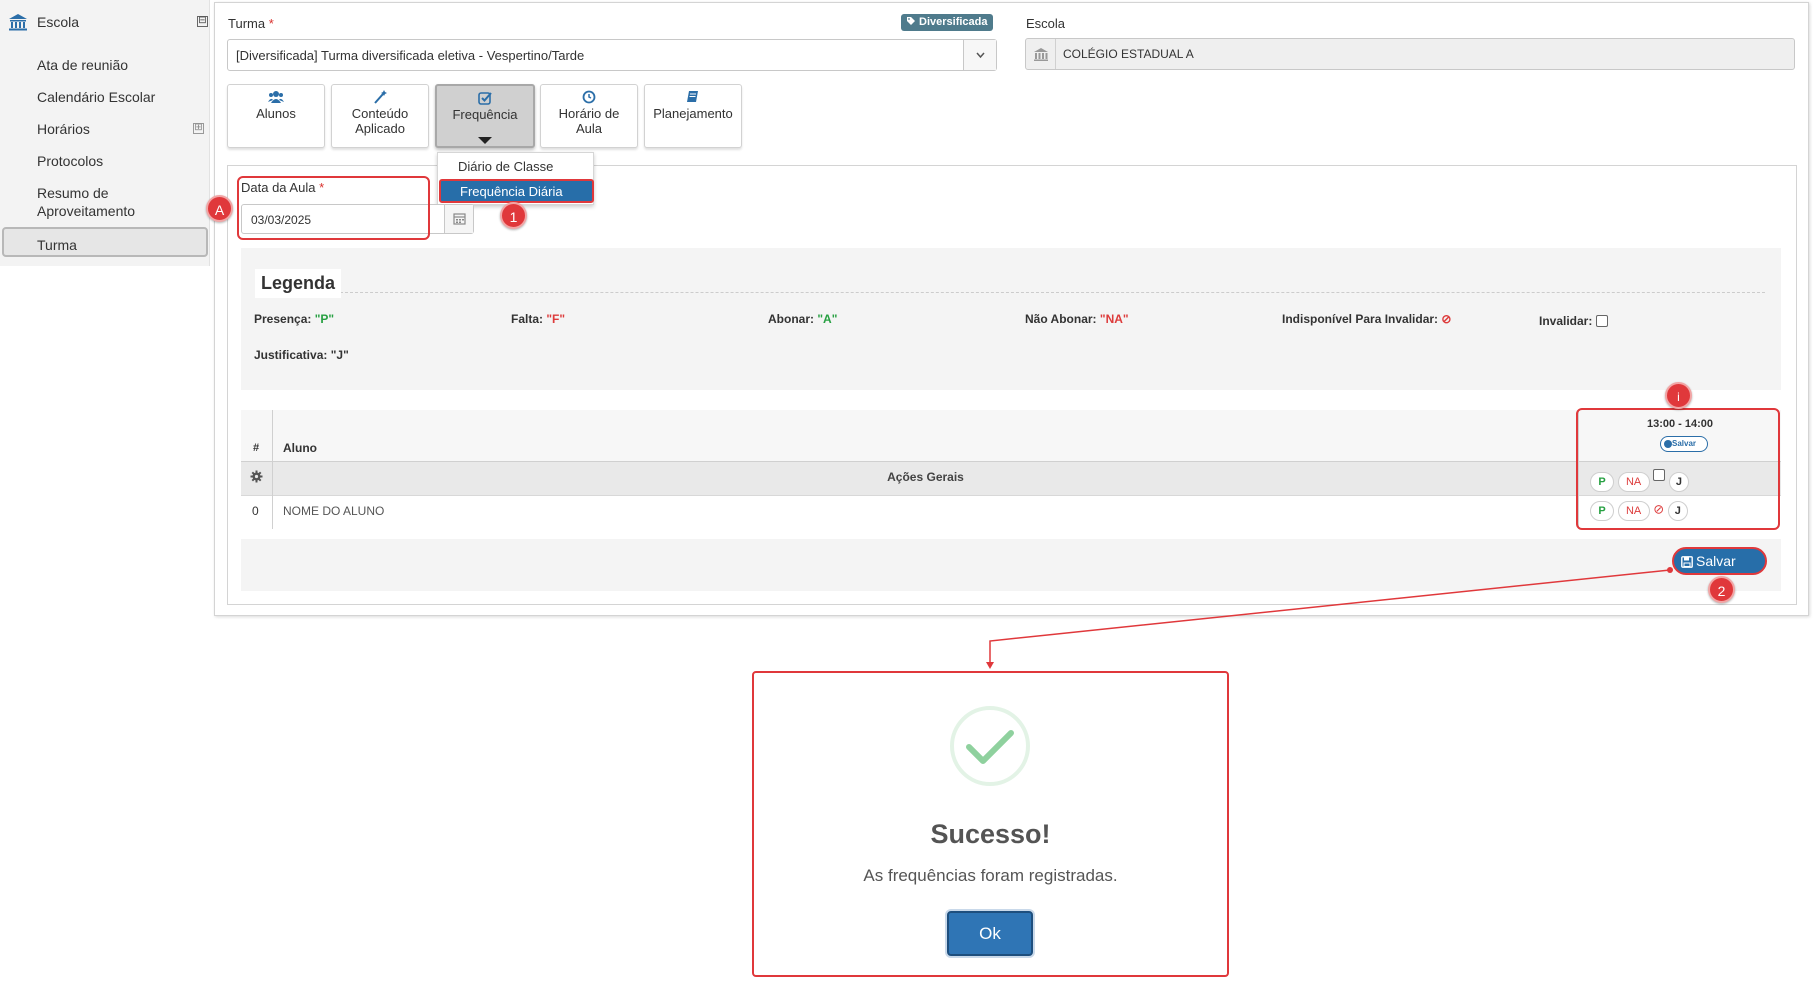 The image size is (1815, 982). Describe the element at coordinates (990, 875) in the screenshot. I see `modal-message: As frequências foram registradas.` at that location.